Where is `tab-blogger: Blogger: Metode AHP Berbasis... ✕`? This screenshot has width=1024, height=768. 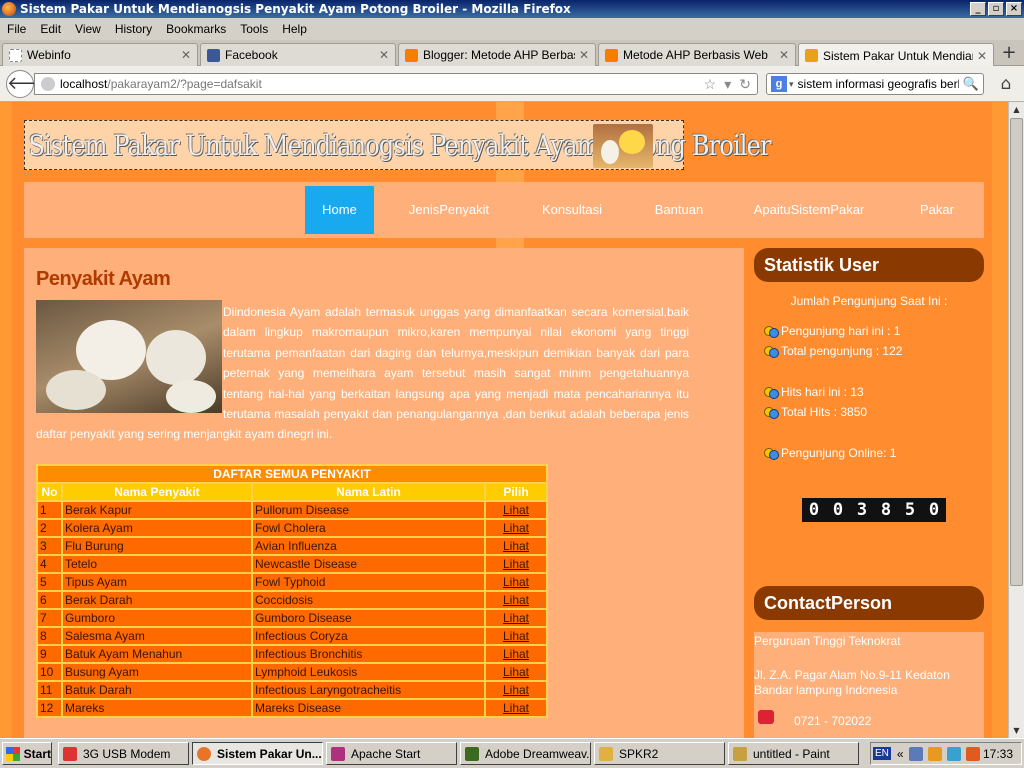 tab-blogger: Blogger: Metode AHP Berbasis... ✕ is located at coordinates (497, 54).